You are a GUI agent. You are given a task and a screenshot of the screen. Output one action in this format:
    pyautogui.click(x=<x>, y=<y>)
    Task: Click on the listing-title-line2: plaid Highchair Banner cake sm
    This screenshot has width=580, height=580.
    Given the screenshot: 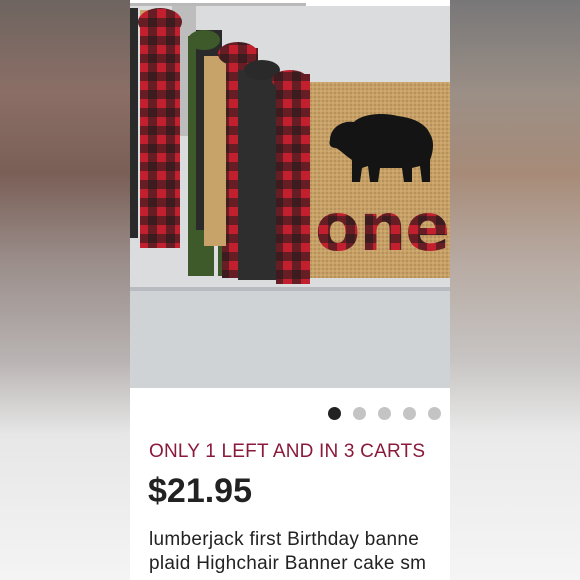 What is the action you would take?
    pyautogui.click(x=287, y=564)
    